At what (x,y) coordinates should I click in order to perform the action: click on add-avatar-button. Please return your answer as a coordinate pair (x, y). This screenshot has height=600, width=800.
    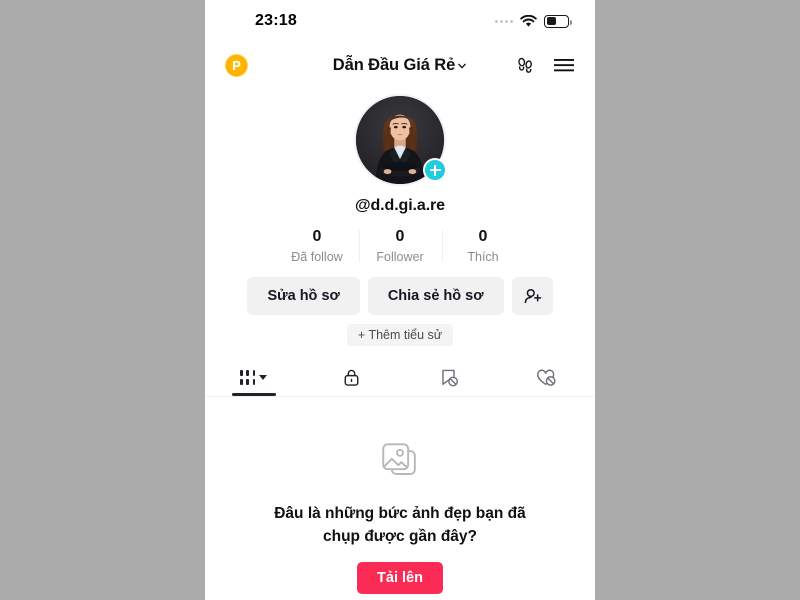
    Looking at the image, I should click on (435, 170).